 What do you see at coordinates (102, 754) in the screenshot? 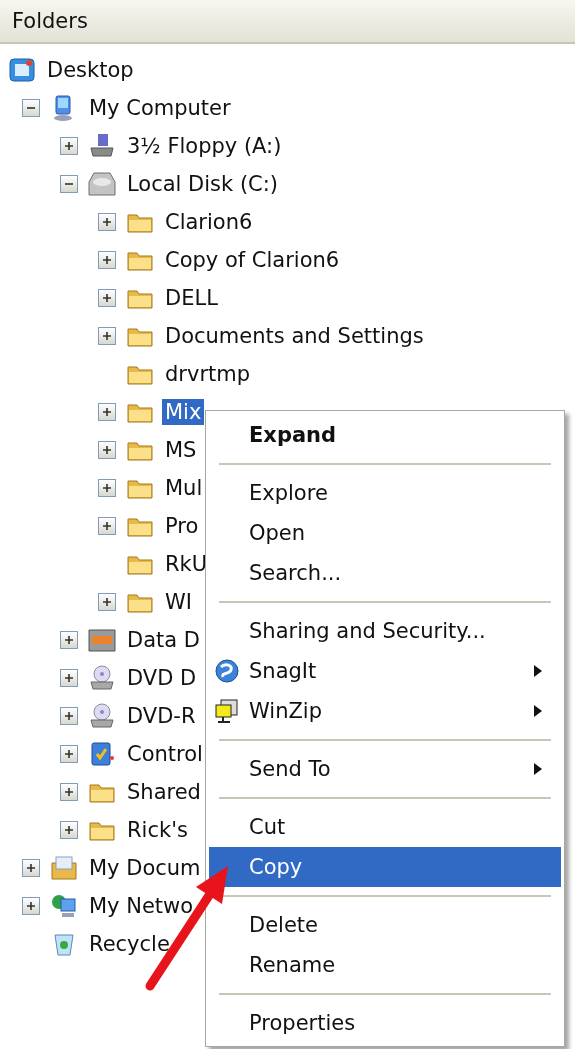
I see `control-panel-icon` at bounding box center [102, 754].